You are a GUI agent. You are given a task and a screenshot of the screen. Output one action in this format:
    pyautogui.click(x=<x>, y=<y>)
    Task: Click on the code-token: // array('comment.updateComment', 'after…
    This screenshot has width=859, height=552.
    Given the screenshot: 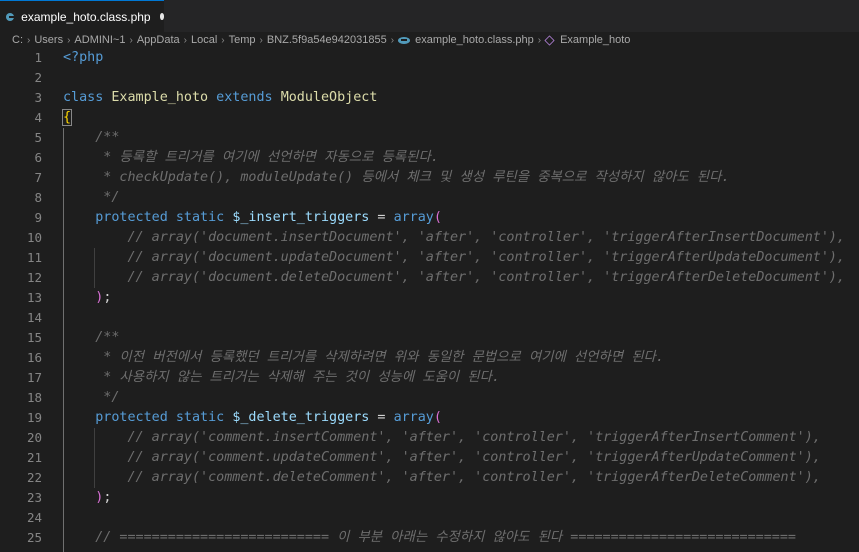 What is the action you would take?
    pyautogui.click(x=442, y=457)
    